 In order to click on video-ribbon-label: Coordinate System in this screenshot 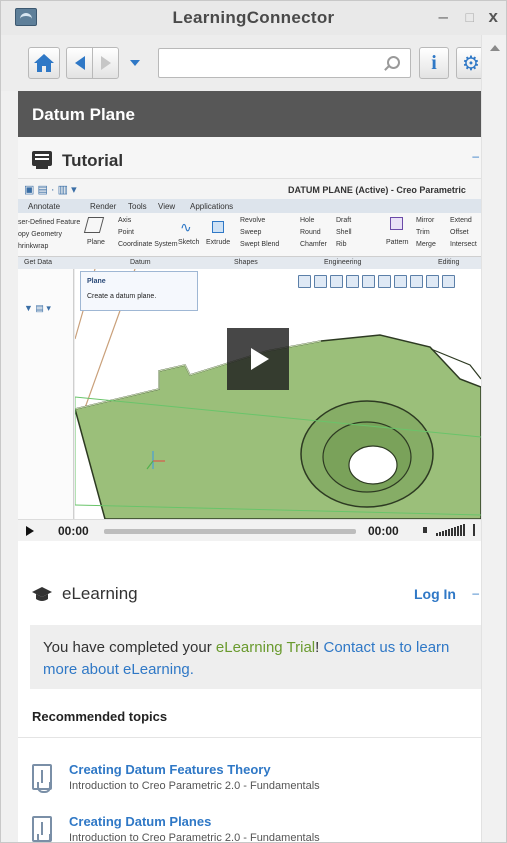, I will do `click(148, 244)`.